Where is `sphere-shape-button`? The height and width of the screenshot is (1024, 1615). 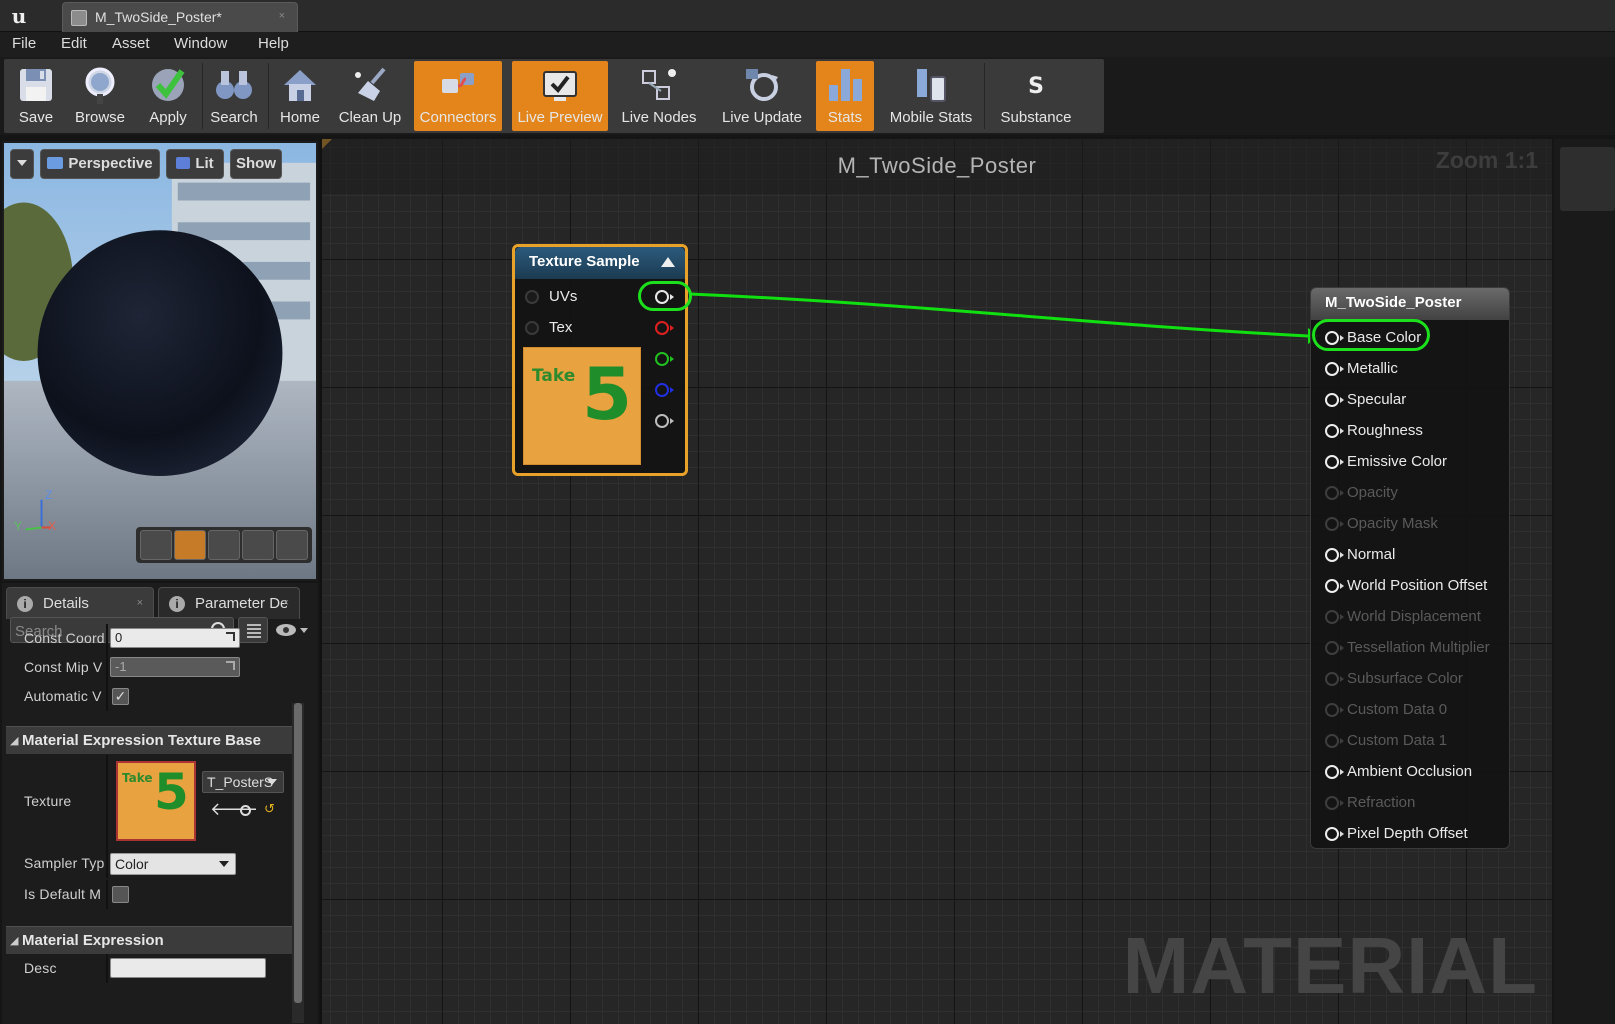
sphere-shape-button is located at coordinates (190, 545).